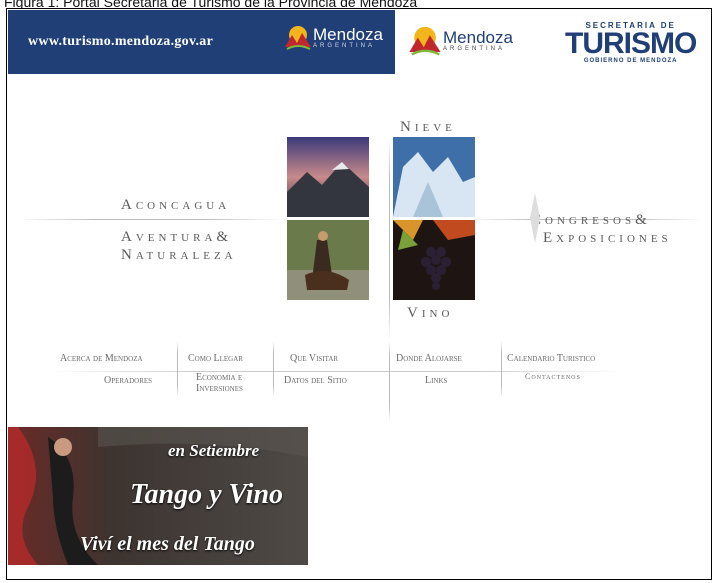 The width and height of the screenshot is (718, 583). I want to click on aventura-photo, so click(328, 260).